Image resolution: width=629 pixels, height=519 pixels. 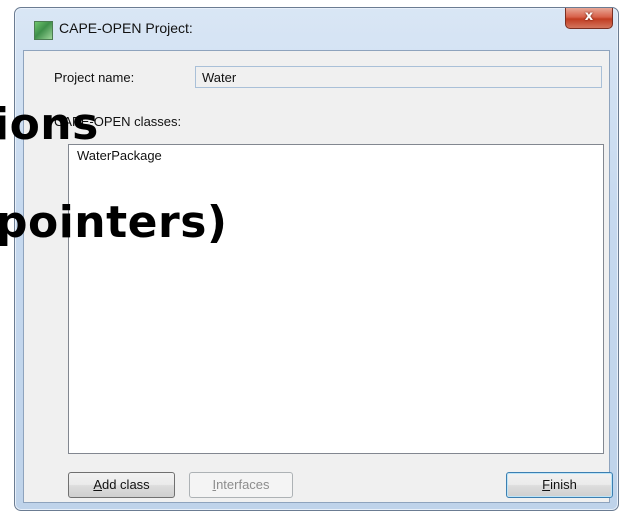 What do you see at coordinates (398, 77) in the screenshot?
I see `project-name-field: Water` at bounding box center [398, 77].